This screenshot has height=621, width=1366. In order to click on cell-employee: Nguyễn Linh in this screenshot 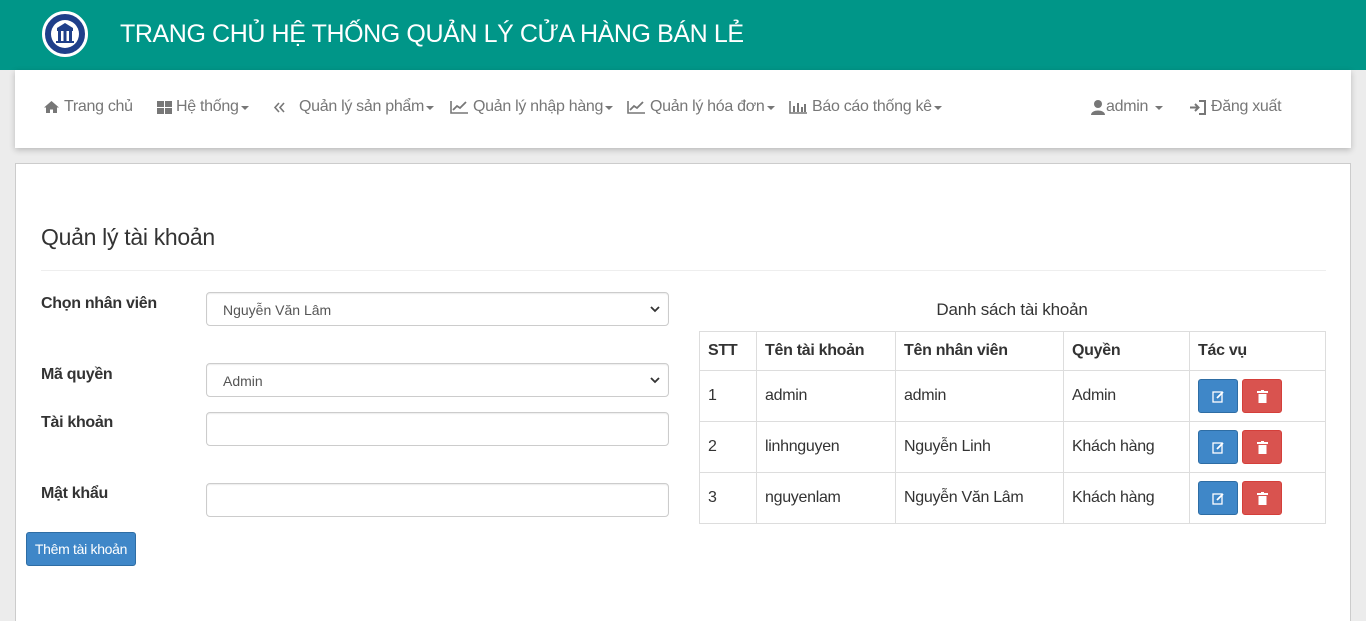, I will do `click(979, 447)`.